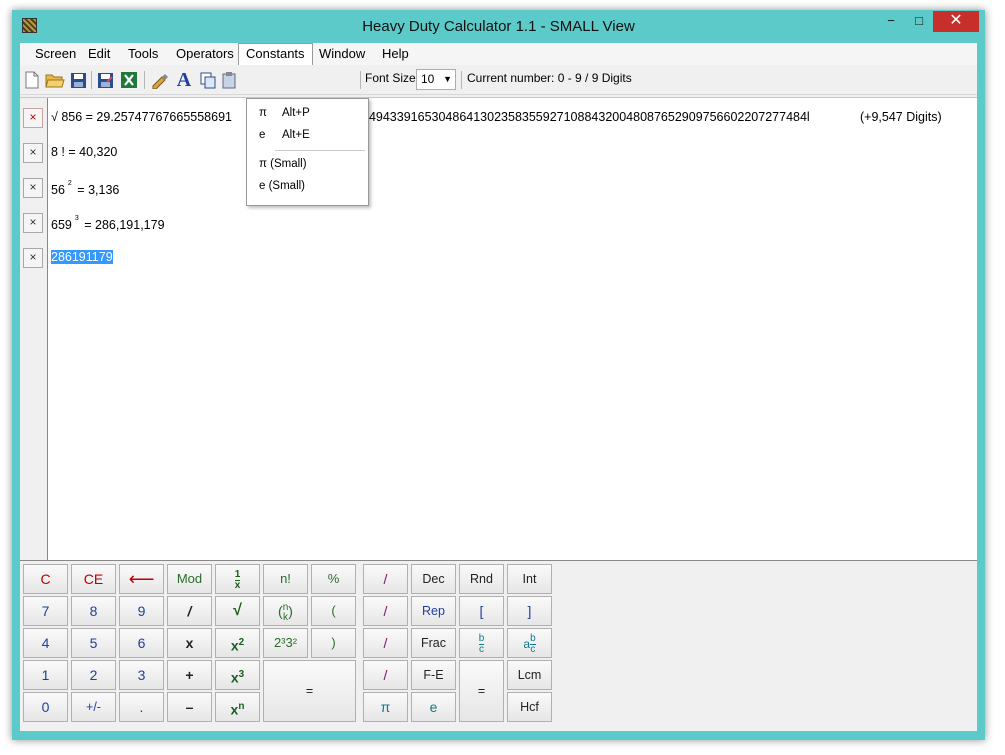 Image resolution: width=1005 pixels, height=755 pixels. Describe the element at coordinates (93, 579) in the screenshot. I see `clear-entry-button: CE` at that location.